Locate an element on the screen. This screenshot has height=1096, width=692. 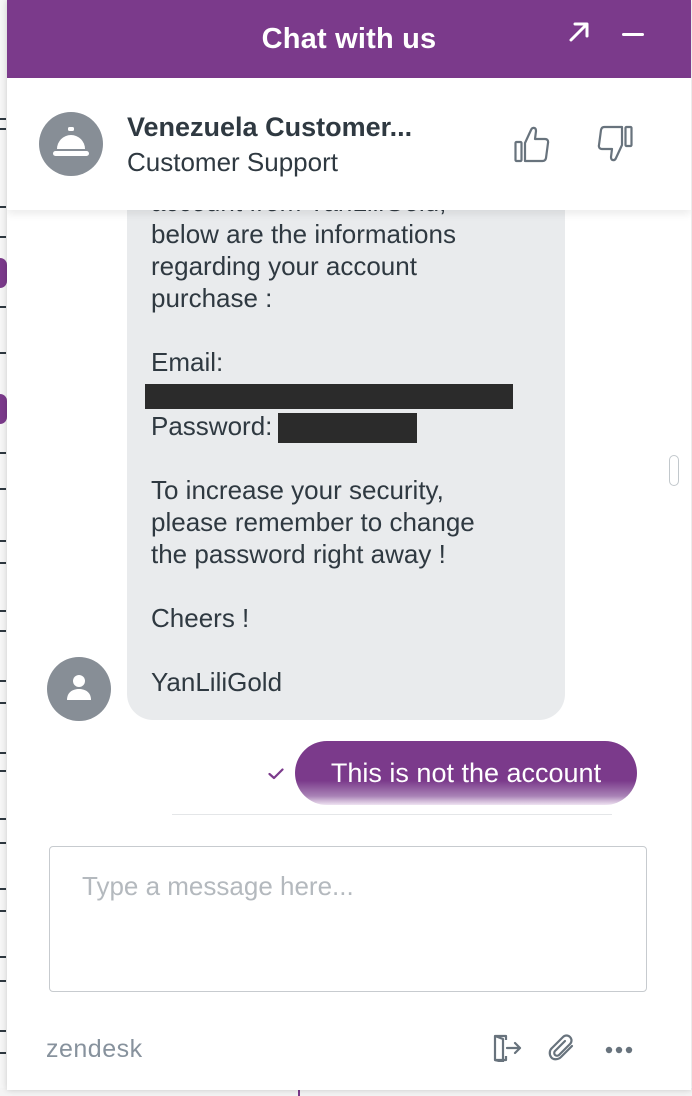
message-line: YanLiliGold is located at coordinates (217, 682).